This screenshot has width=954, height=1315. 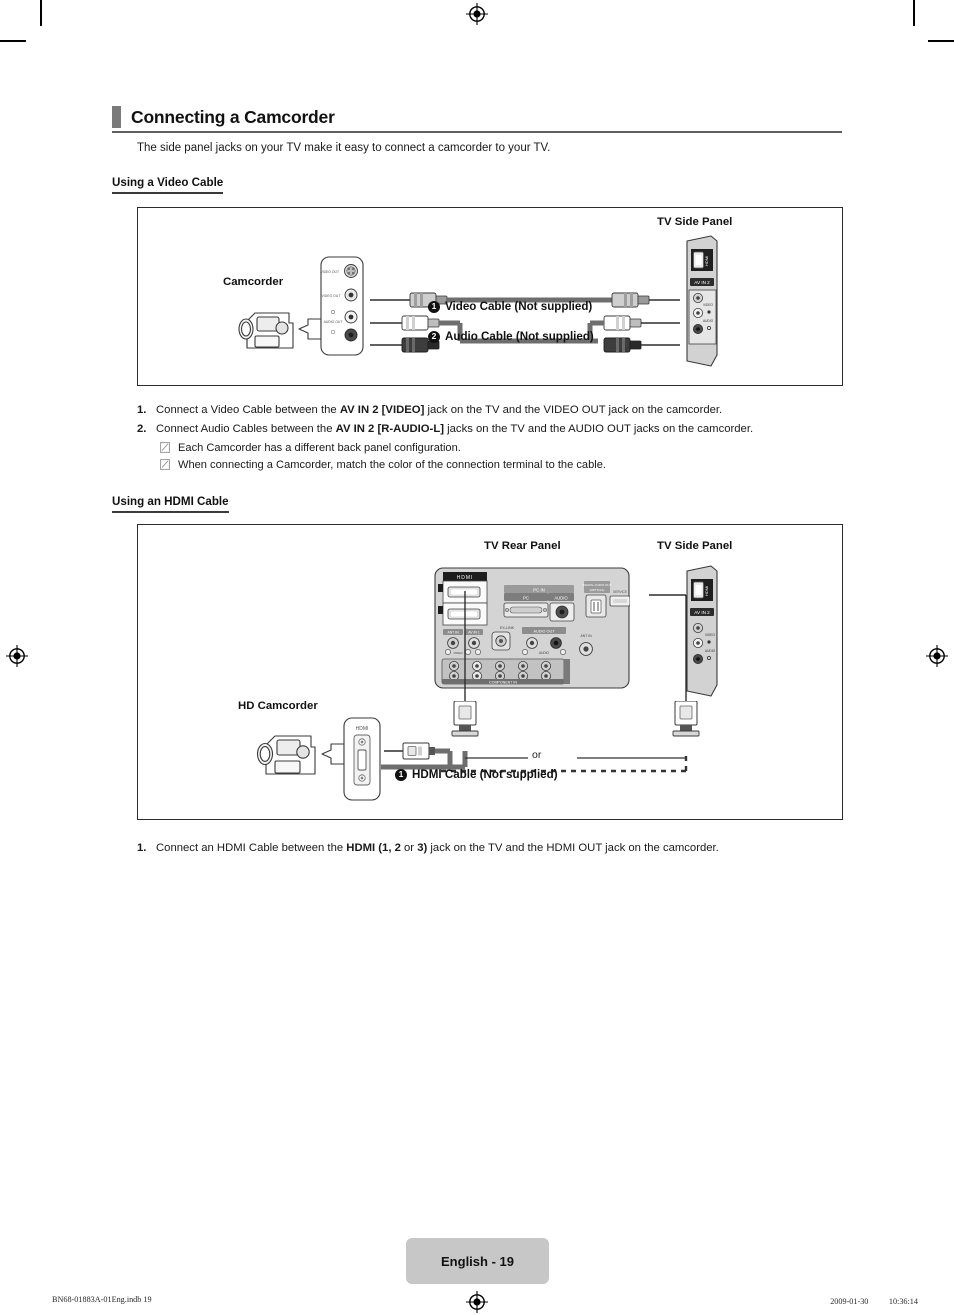 I want to click on camcorder-arrow-icon, so click(x=309, y=329).